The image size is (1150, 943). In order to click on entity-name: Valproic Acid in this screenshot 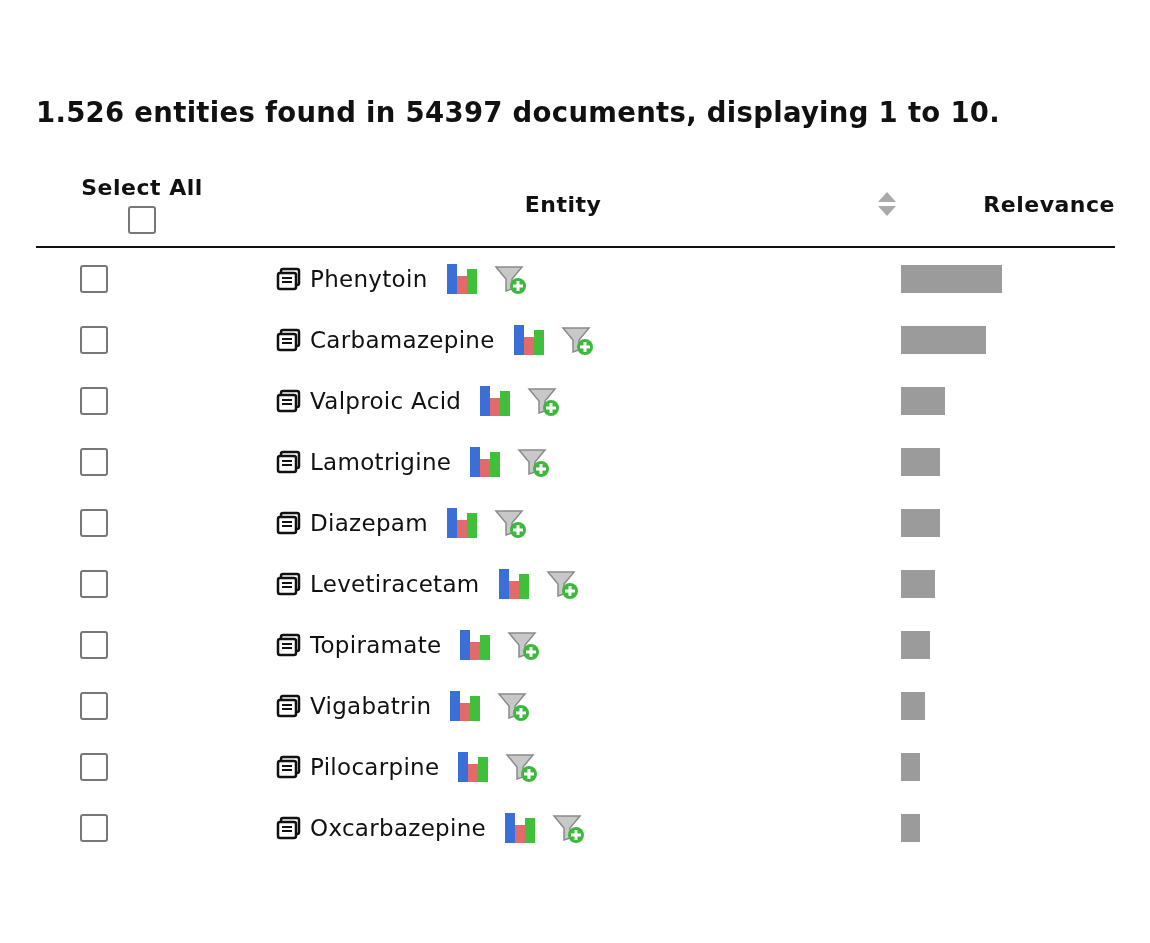, I will do `click(386, 400)`.